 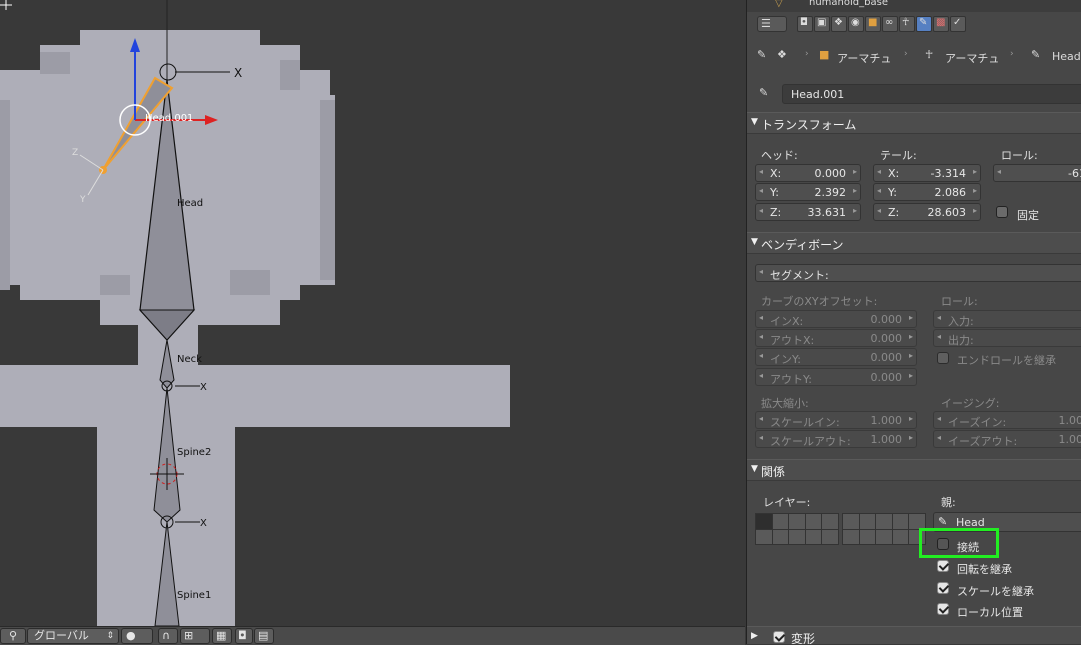 I want to click on segments-field: ◂ セグメント:, so click(x=918, y=273).